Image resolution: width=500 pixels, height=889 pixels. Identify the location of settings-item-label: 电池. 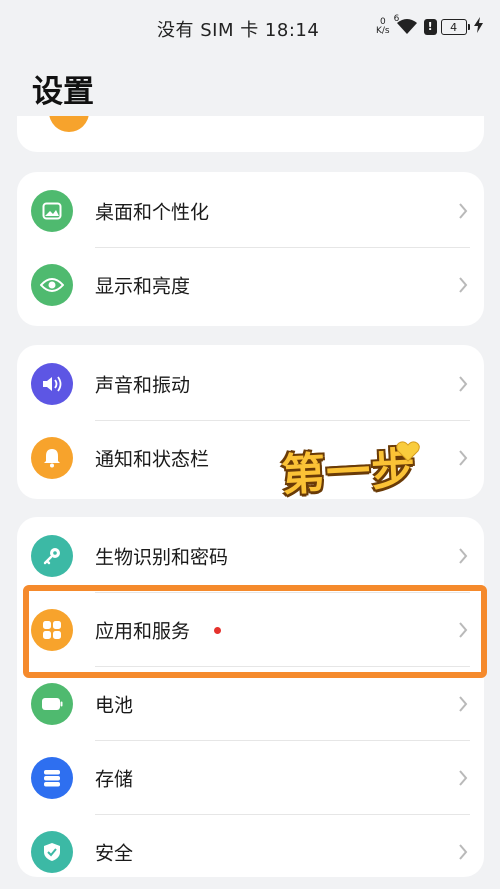
(114, 705).